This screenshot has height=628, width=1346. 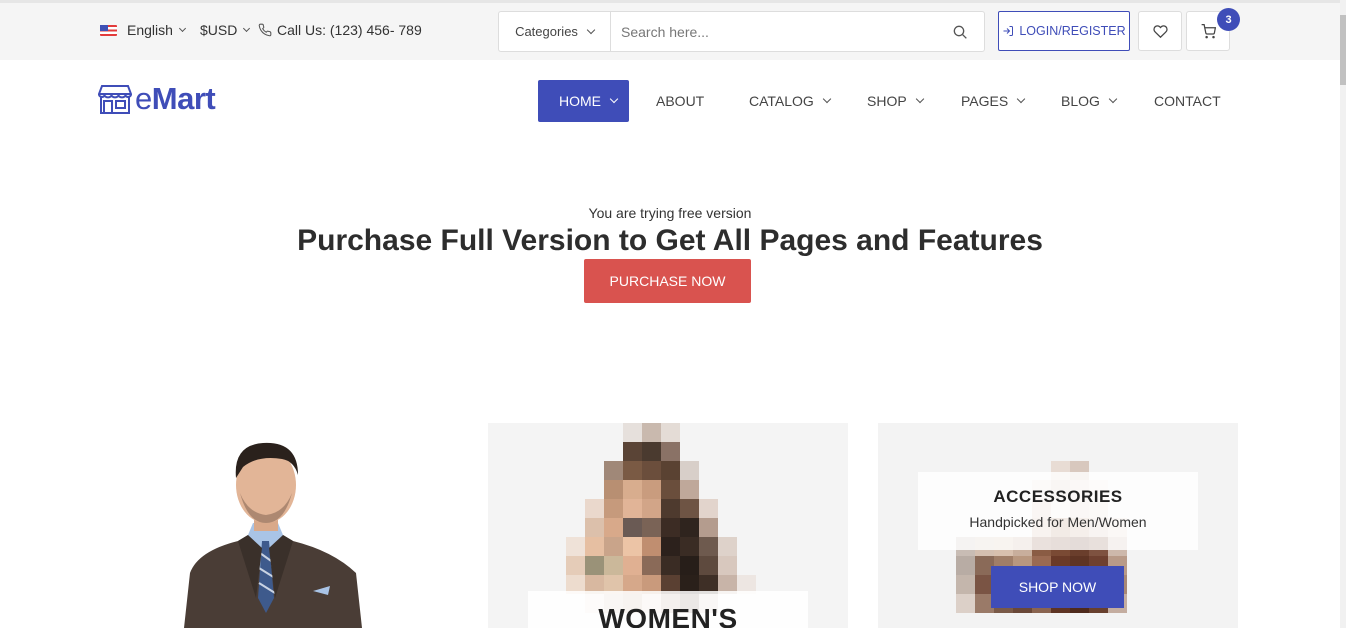 What do you see at coordinates (668, 525) in the screenshot?
I see `women-banner: WOMEN'S` at bounding box center [668, 525].